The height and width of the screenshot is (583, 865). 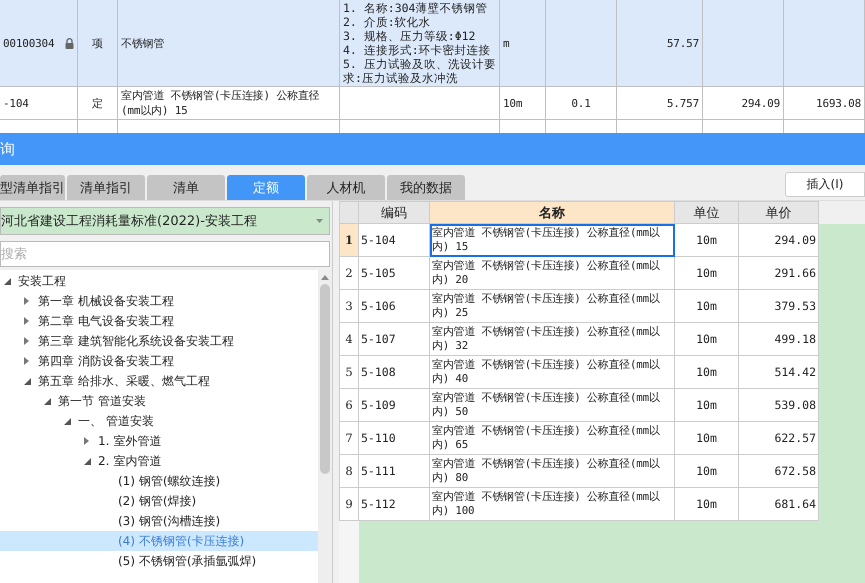 I want to click on table-cell: 定, so click(x=98, y=103).